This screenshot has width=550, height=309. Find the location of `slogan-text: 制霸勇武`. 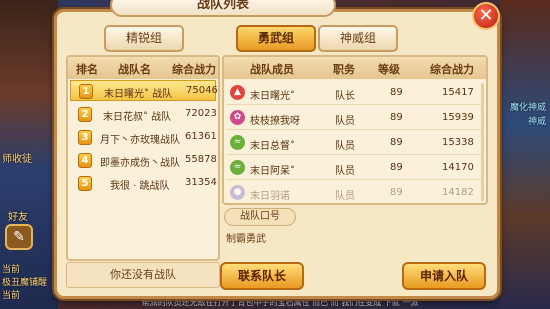

slogan-text: 制霸勇武 is located at coordinates (246, 239).